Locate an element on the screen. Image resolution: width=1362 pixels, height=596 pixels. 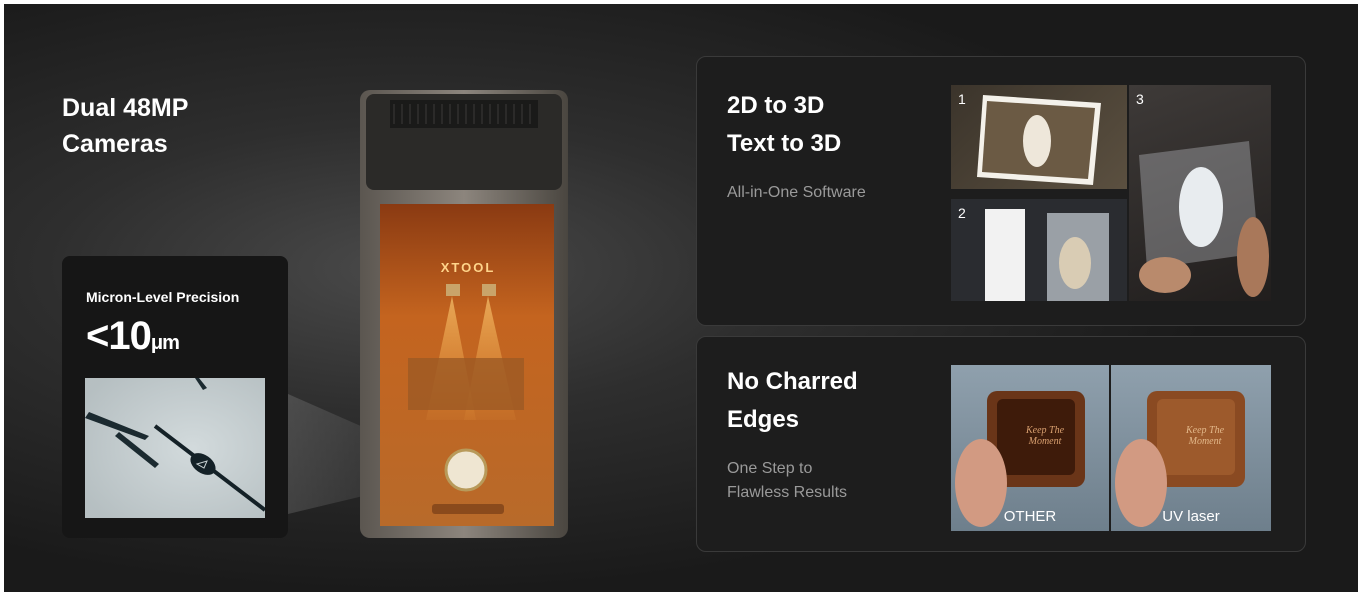
precision-label: Micron-Level Precision is located at coordinates (163, 297).